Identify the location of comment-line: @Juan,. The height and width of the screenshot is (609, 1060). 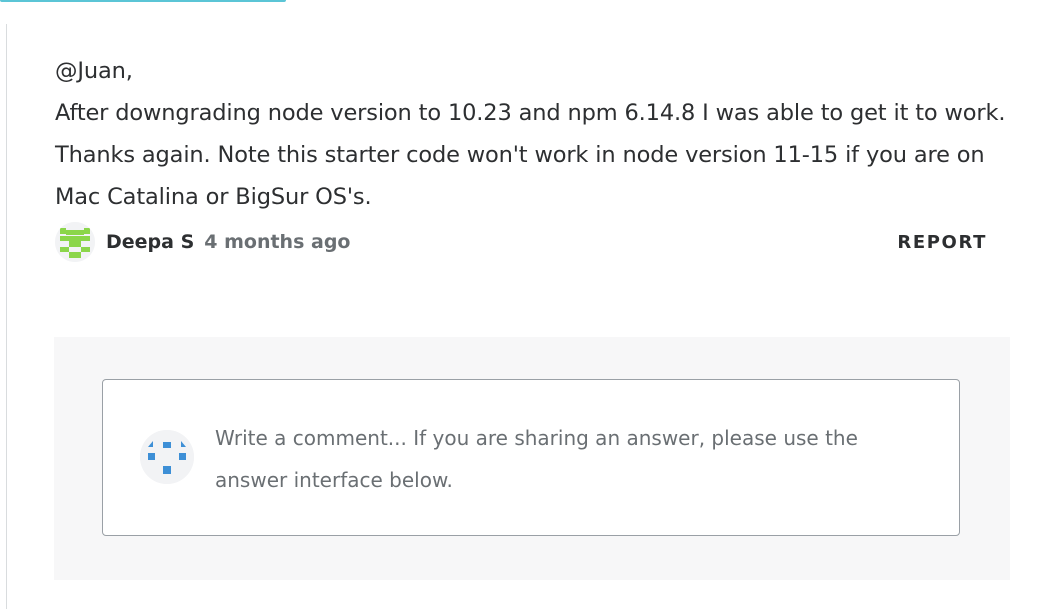
(94, 71).